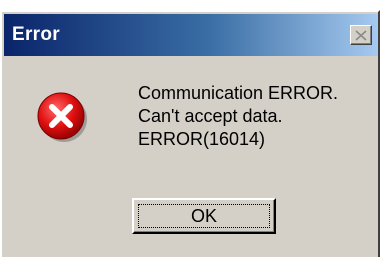 Image resolution: width=380 pixels, height=257 pixels. What do you see at coordinates (238, 93) in the screenshot?
I see `message-line-1: Communication ERROR.` at bounding box center [238, 93].